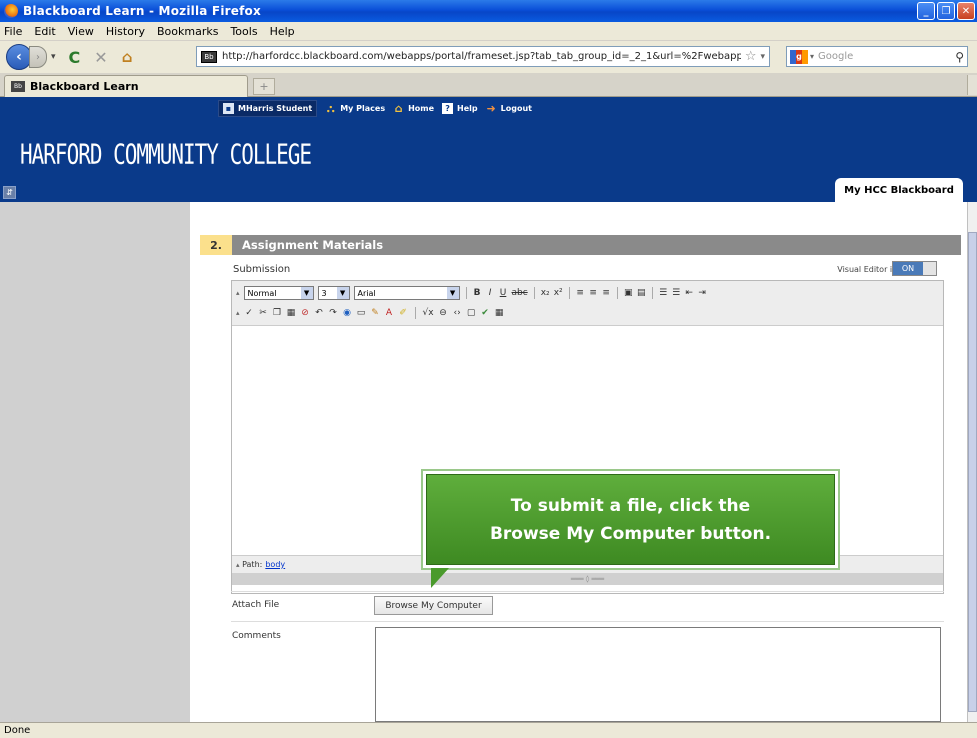  I want to click on home-link: ⌂ Home, so click(413, 108).